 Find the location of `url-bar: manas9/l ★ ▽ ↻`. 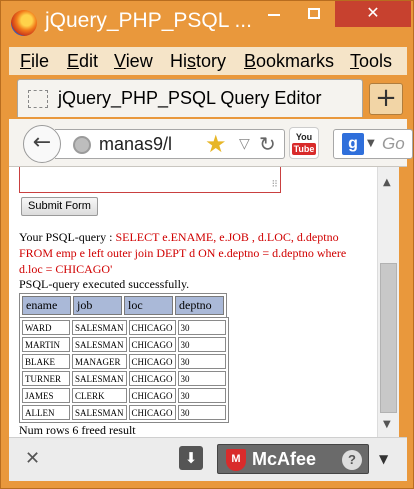

url-bar: manas9/l ★ ▽ ↻ is located at coordinates (170, 144).